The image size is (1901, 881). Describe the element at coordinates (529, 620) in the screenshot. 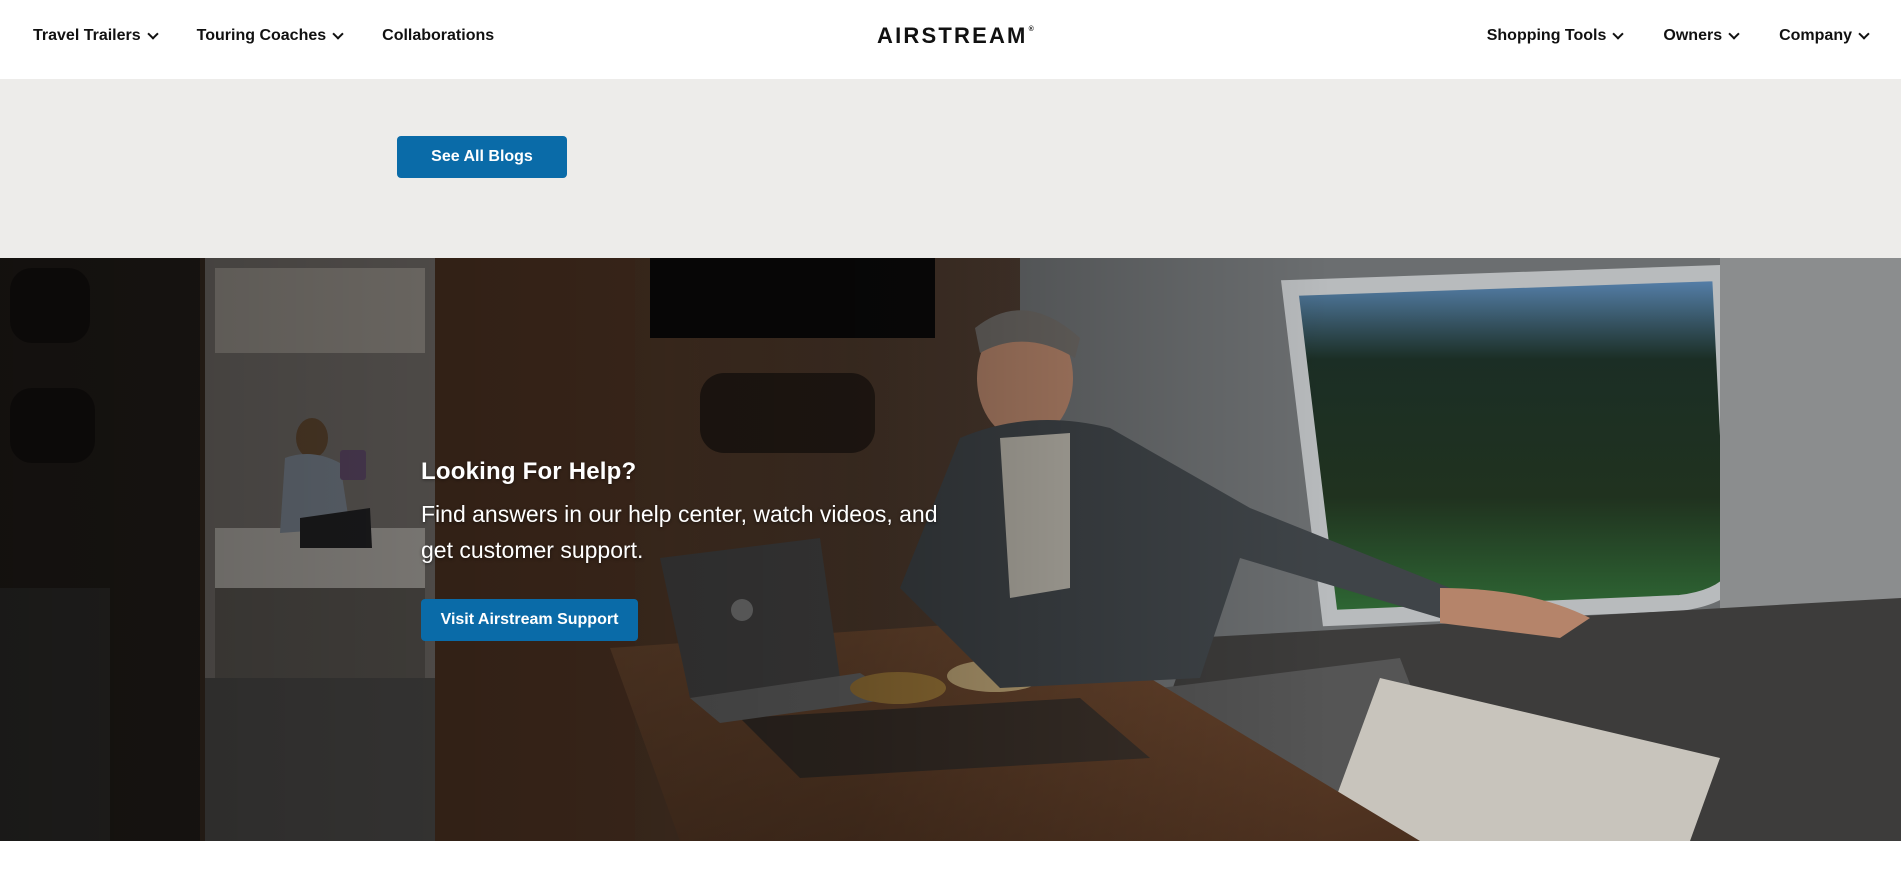

I see `visit-support-button: Visit Airstream Support` at that location.